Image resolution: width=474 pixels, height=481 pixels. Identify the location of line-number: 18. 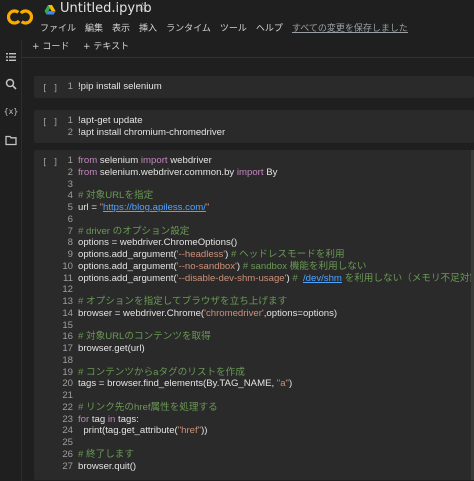
(67, 360).